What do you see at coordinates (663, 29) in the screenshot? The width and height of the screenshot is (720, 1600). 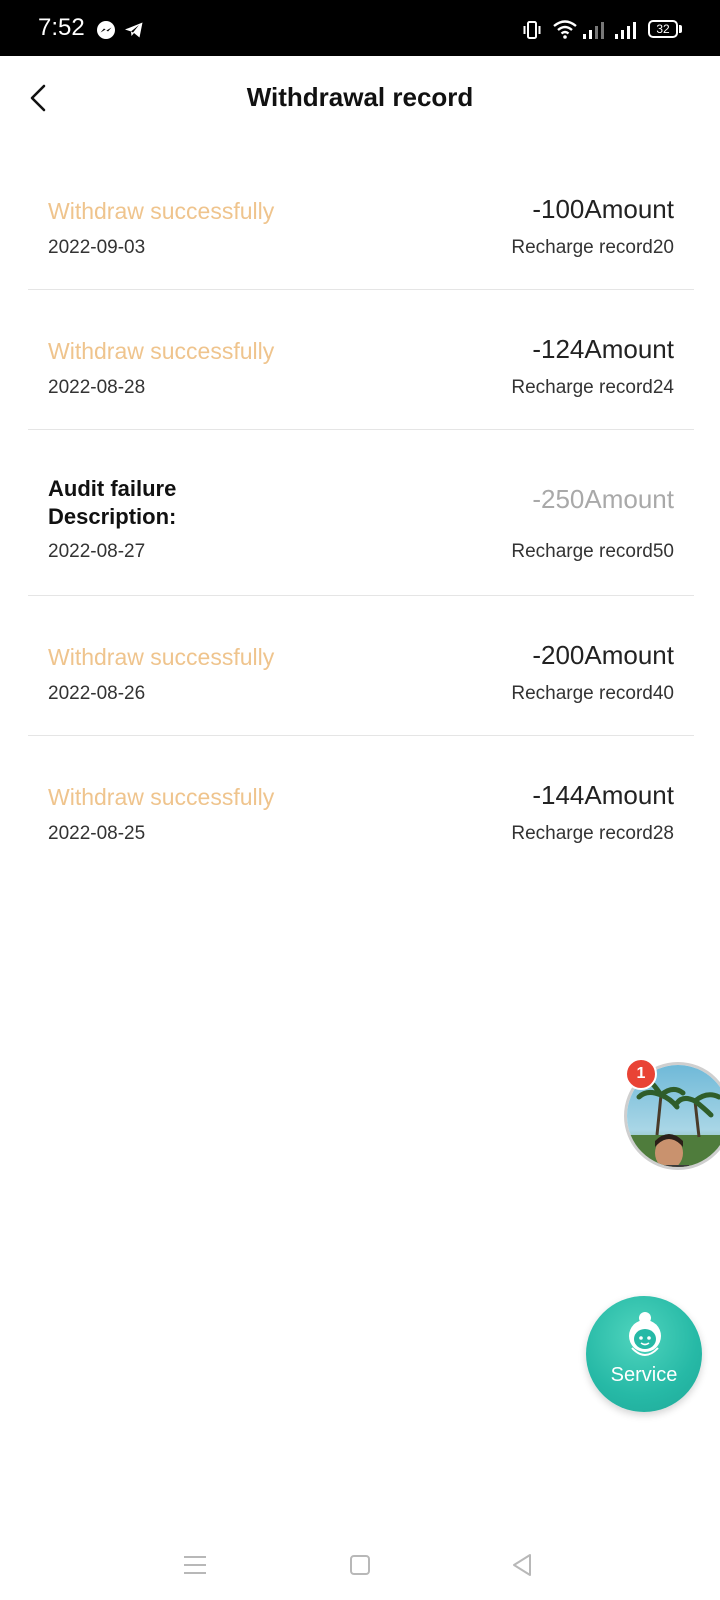 I see `battery-icon: 32` at bounding box center [663, 29].